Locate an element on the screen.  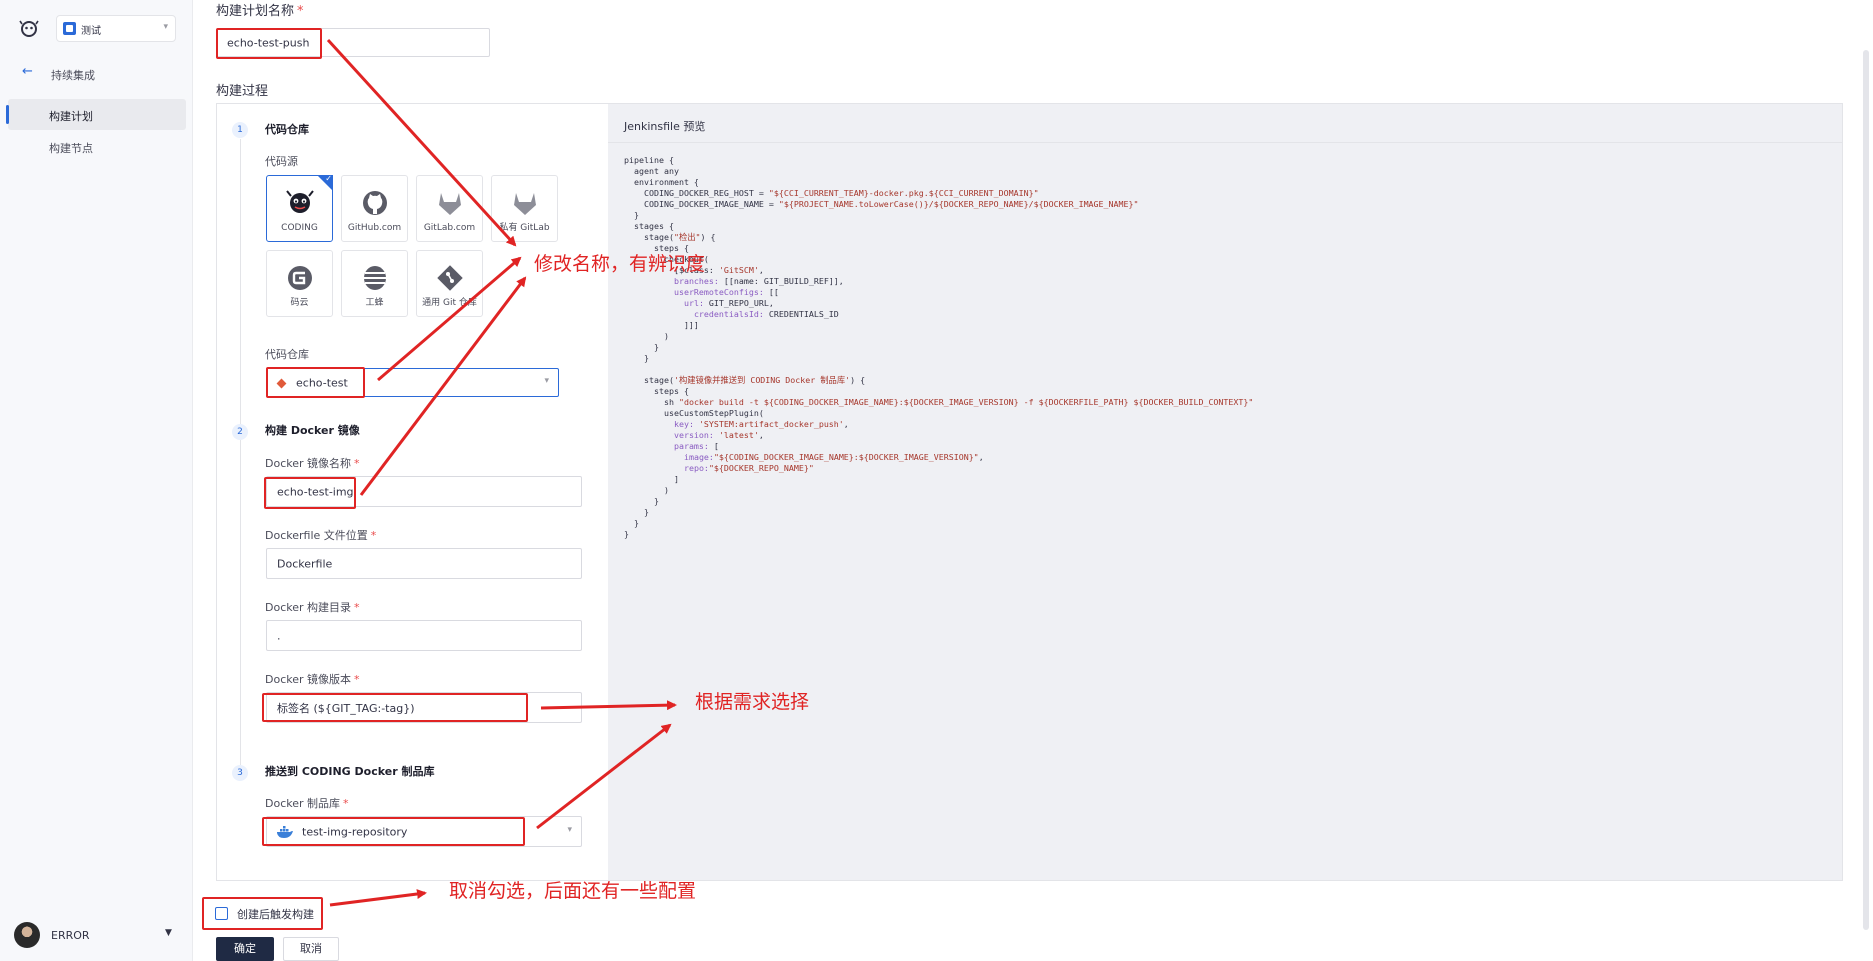
source-private-gitlab: 私有 GitLab is located at coordinates (524, 208).